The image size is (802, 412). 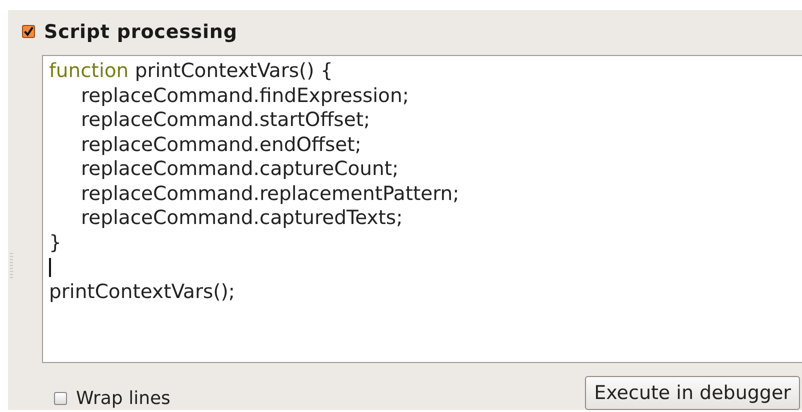 I want to click on wrap-lines-label: Wrap lines, so click(x=123, y=398).